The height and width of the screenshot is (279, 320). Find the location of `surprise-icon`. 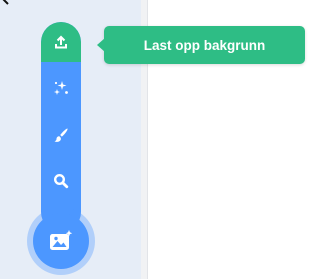

surprise-icon is located at coordinates (61, 88).